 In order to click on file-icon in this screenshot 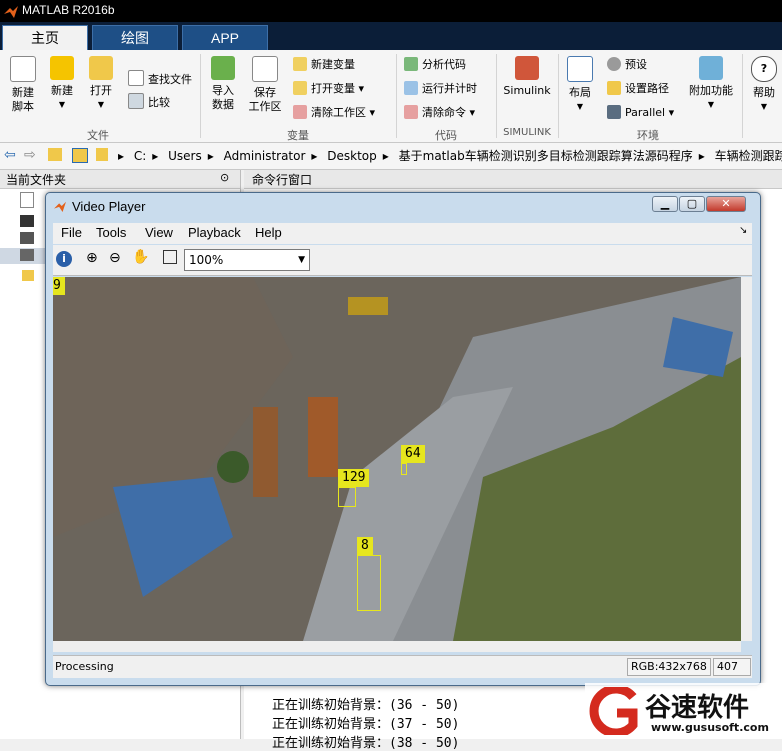, I will do `click(27, 200)`.